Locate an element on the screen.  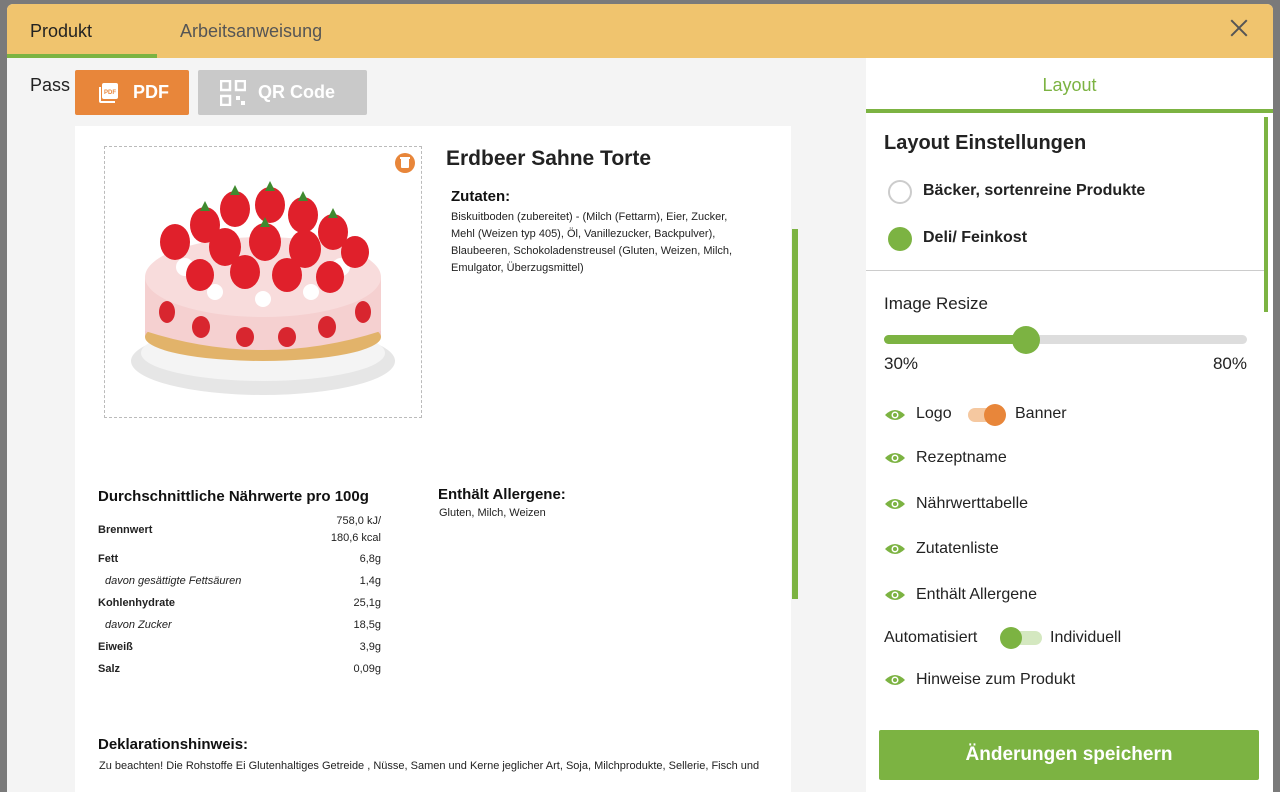
declaration-heading: Deklarationshinweis: is located at coordinates (173, 744).